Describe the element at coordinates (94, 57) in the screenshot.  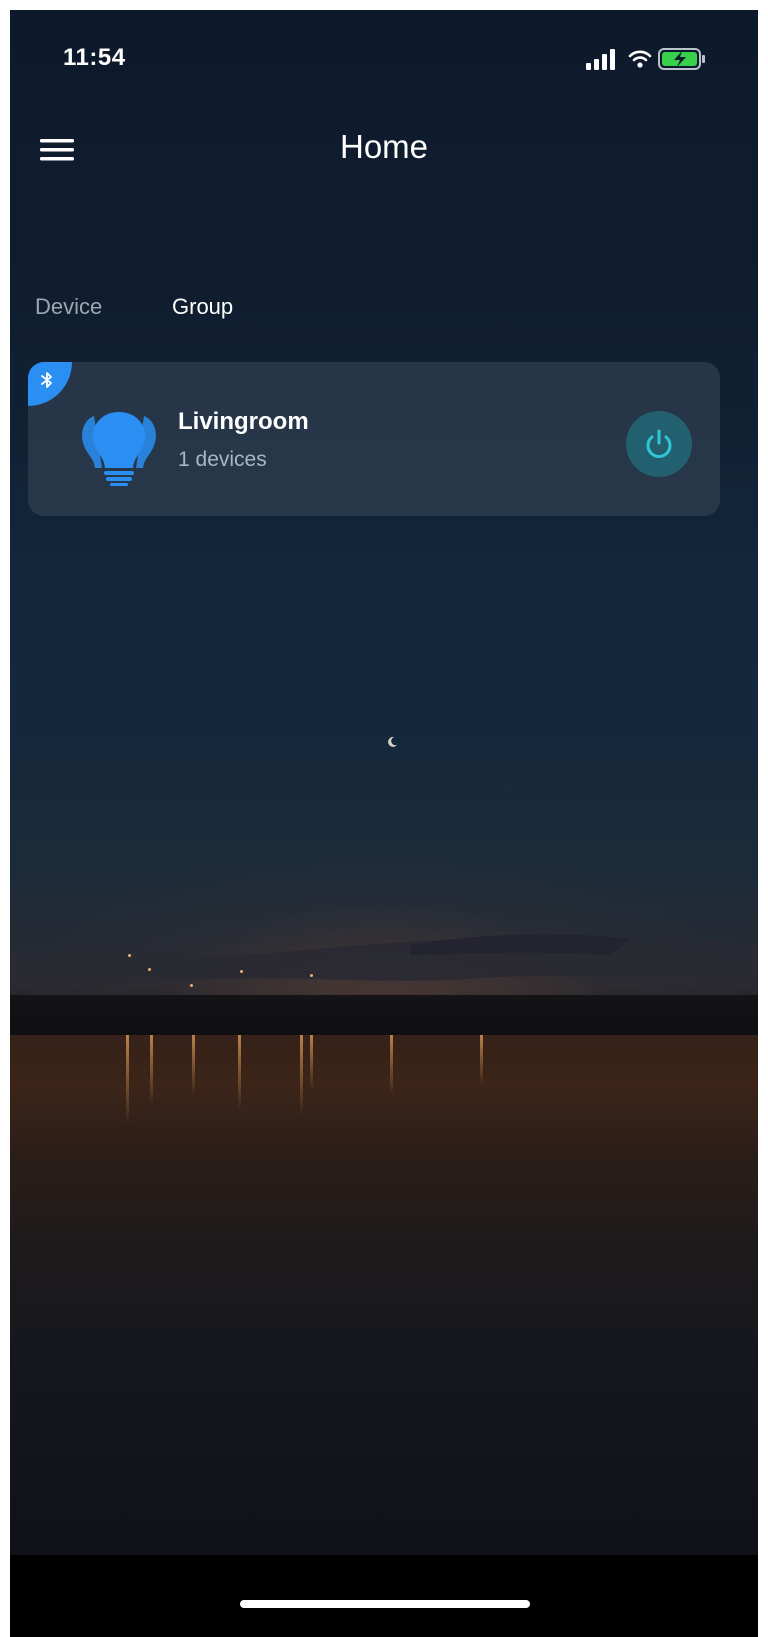
I see `status-time: 11:54` at that location.